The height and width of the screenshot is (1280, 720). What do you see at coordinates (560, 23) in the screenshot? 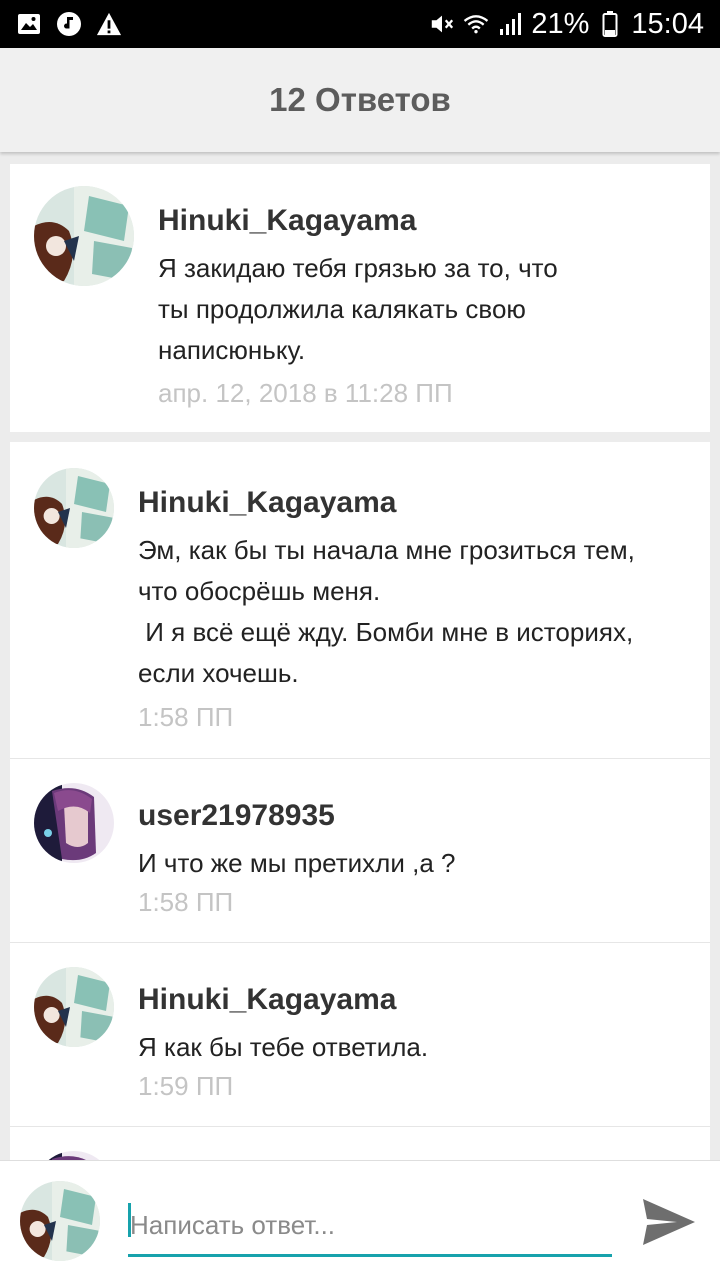
I see `battery-percent: 21%` at bounding box center [560, 23].